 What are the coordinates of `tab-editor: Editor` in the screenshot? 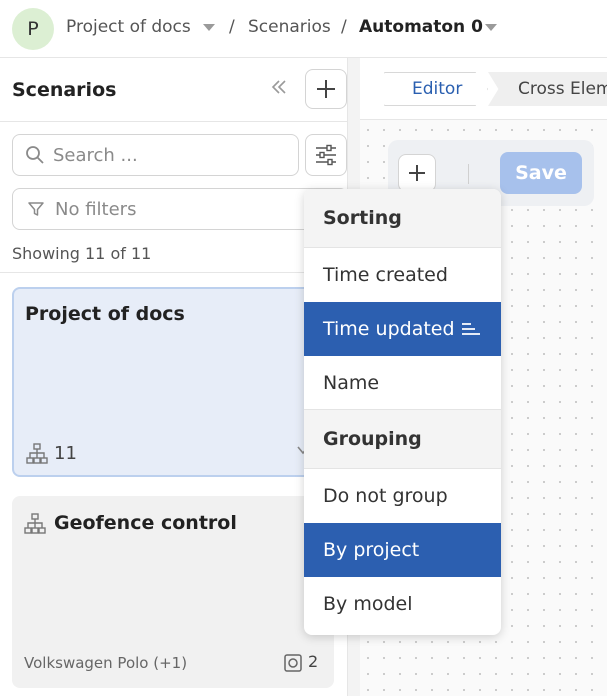 It's located at (436, 89).